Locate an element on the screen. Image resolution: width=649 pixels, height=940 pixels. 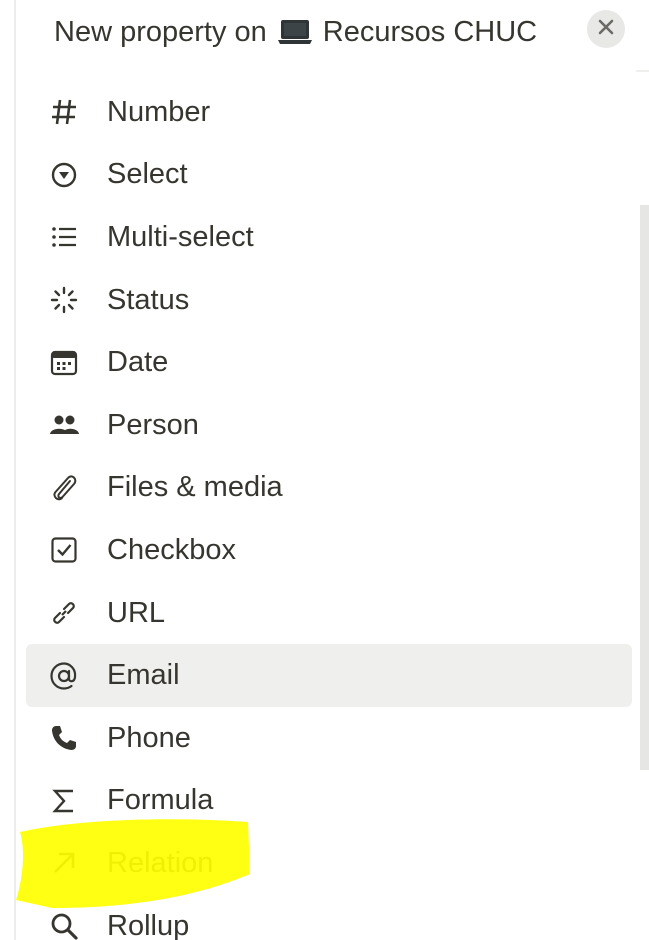
laptop-icon is located at coordinates (295, 32).